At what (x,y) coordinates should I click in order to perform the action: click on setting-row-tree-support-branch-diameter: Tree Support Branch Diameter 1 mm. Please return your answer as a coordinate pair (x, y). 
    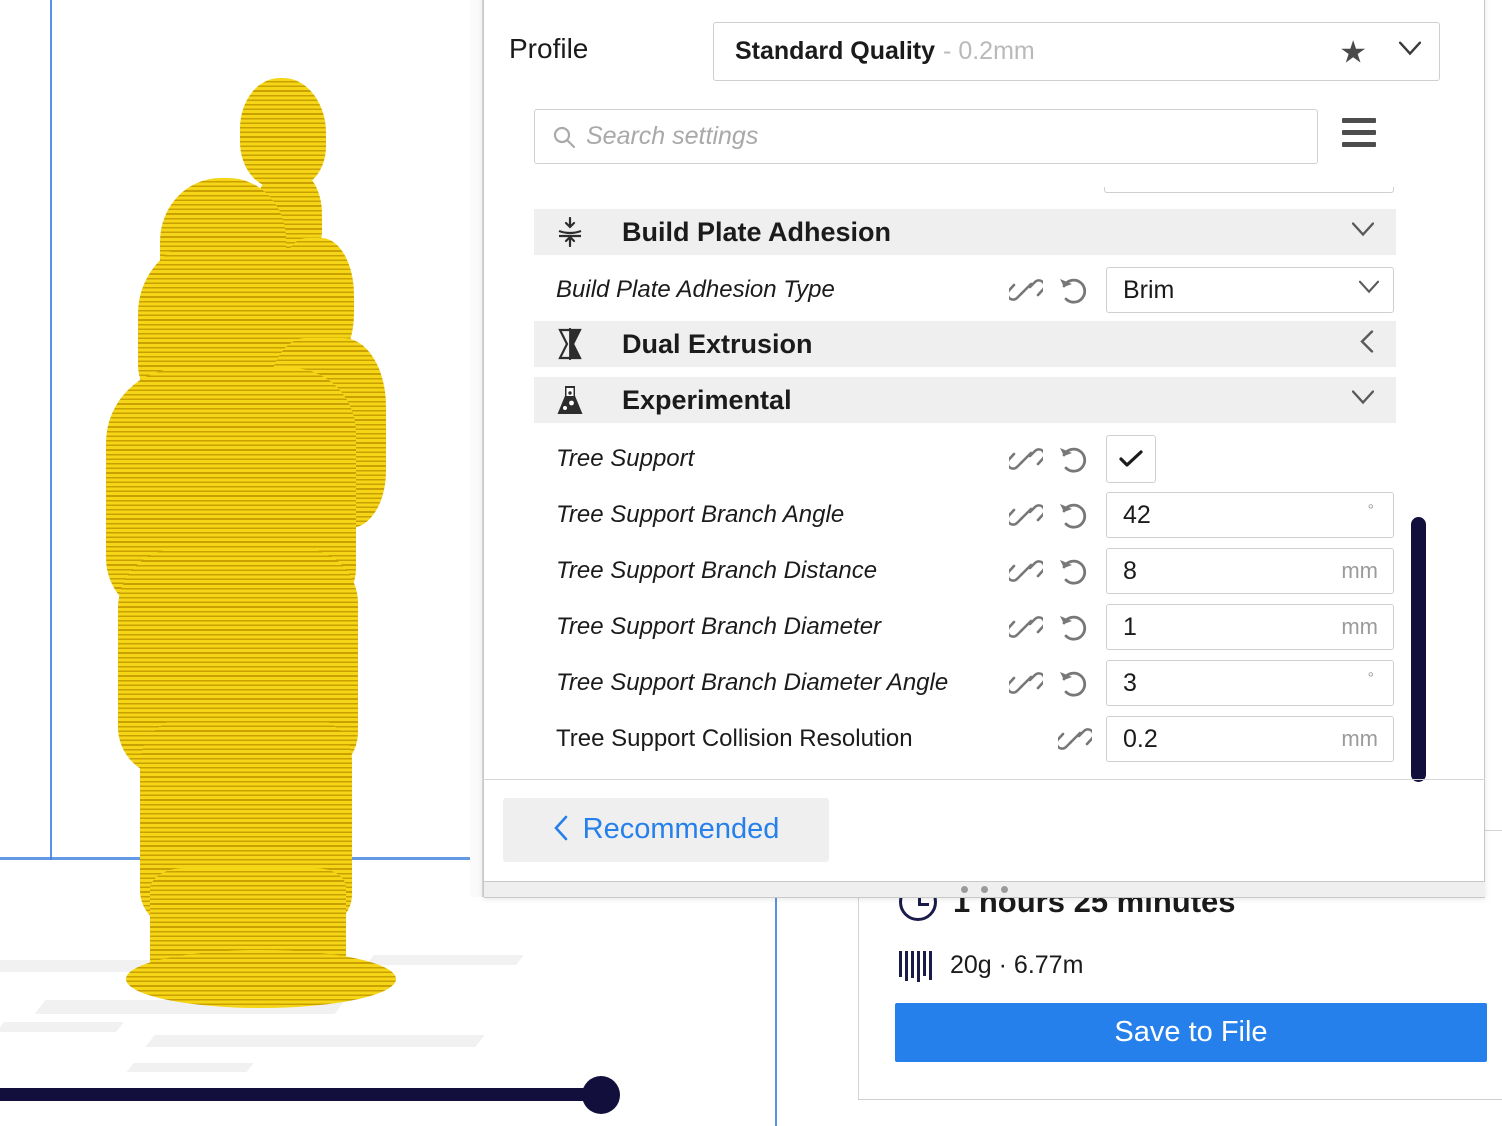
    Looking at the image, I should click on (965, 627).